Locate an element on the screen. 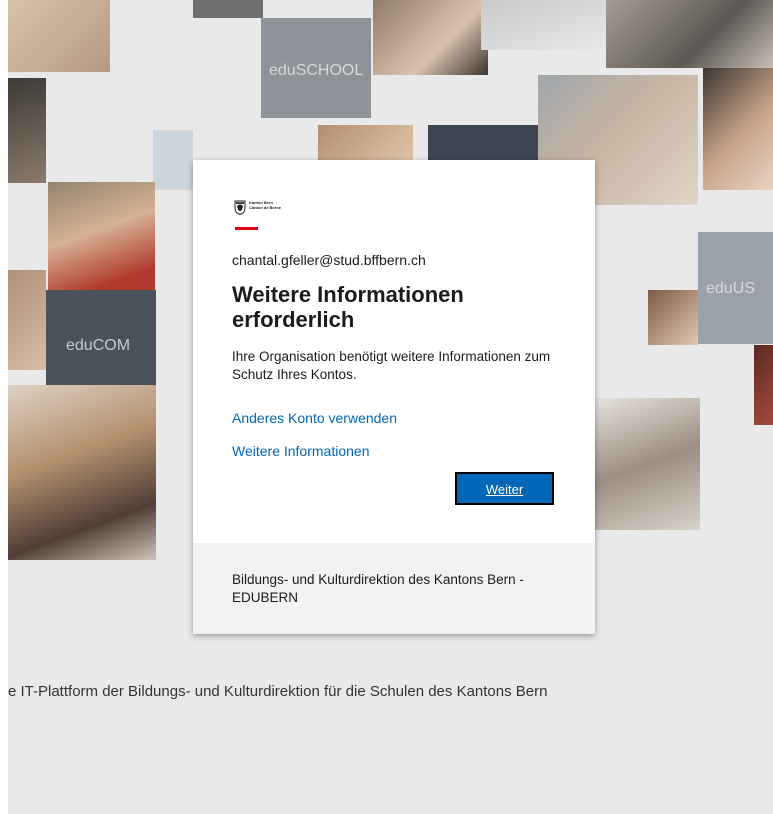 The image size is (773, 814). edu-tile: eduUS is located at coordinates (735, 288).